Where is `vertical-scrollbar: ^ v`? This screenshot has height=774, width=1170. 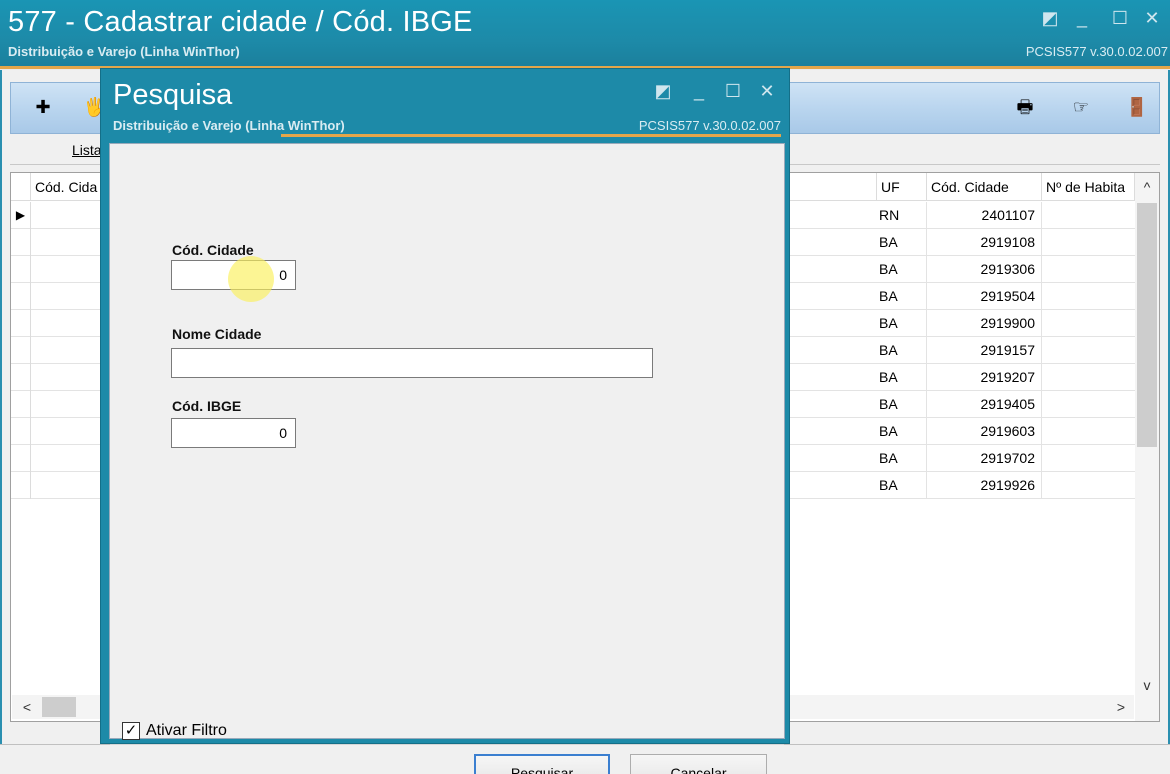
vertical-scrollbar: ^ v is located at coordinates (1147, 447).